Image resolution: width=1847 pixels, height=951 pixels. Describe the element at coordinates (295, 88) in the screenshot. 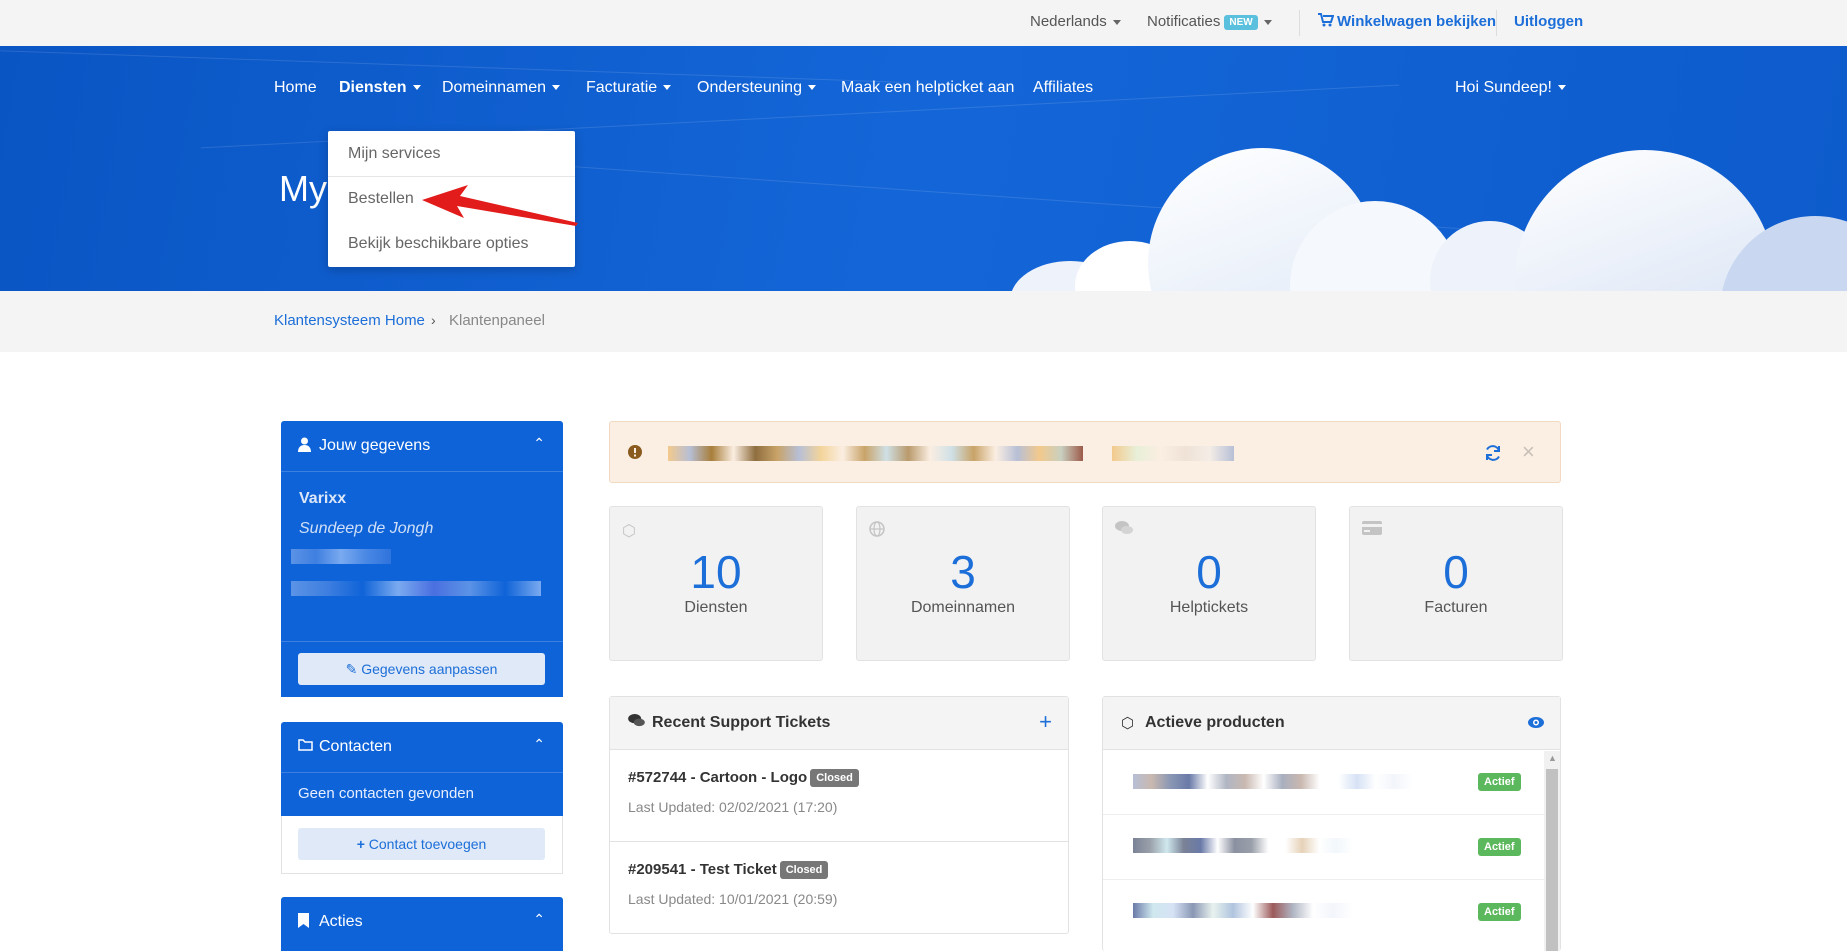

I see `nav-home: Home` at that location.